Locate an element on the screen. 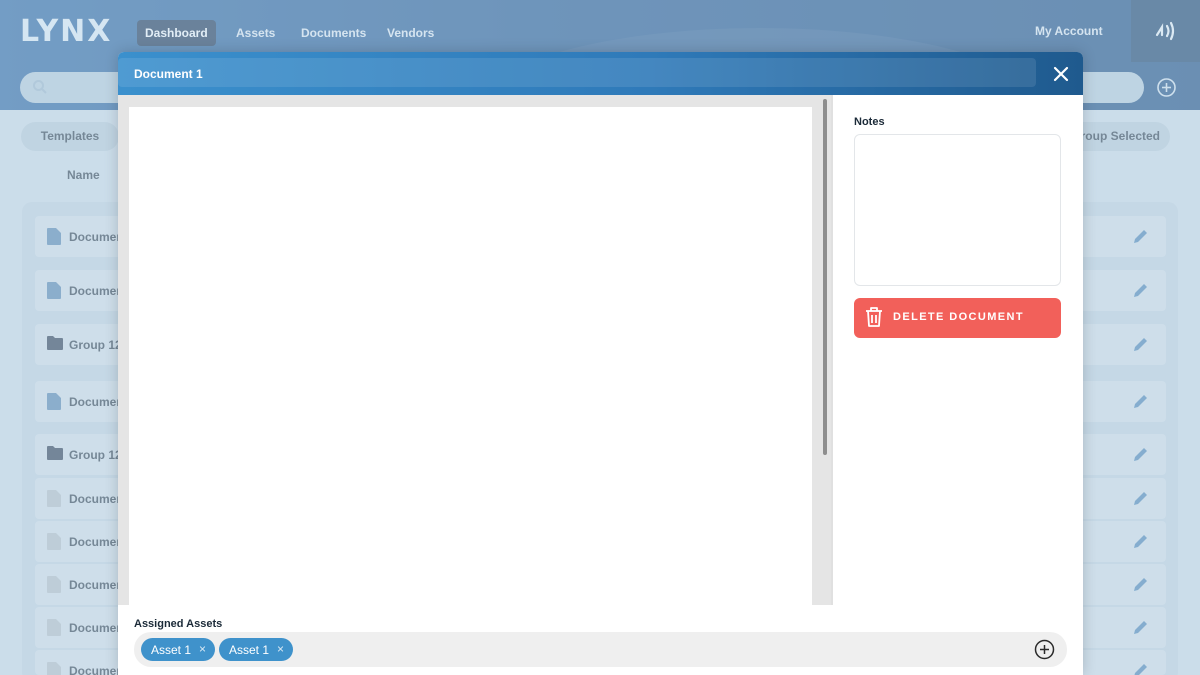  modal-title: Document 1 is located at coordinates (168, 74).